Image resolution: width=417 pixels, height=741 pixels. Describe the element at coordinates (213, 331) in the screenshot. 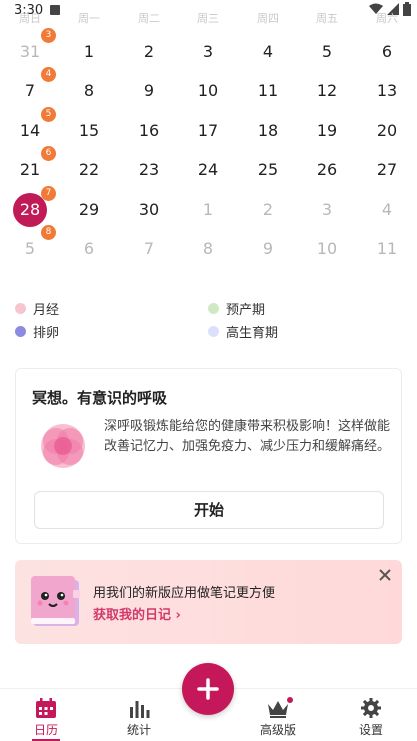

I see `fertile-dot-icon` at that location.